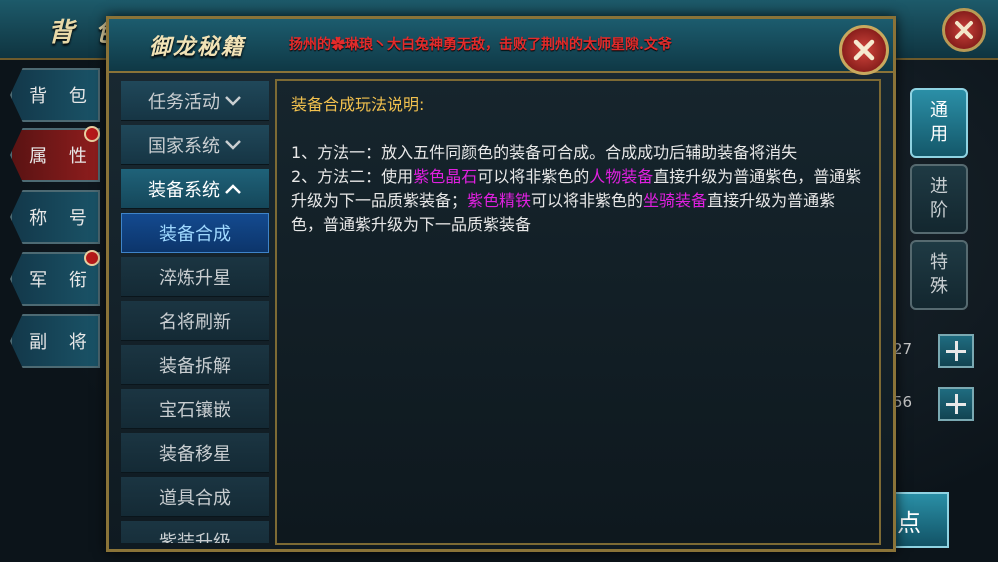 The image size is (998, 562). I want to click on tab-deputy-label: 副 将, so click(62, 342).